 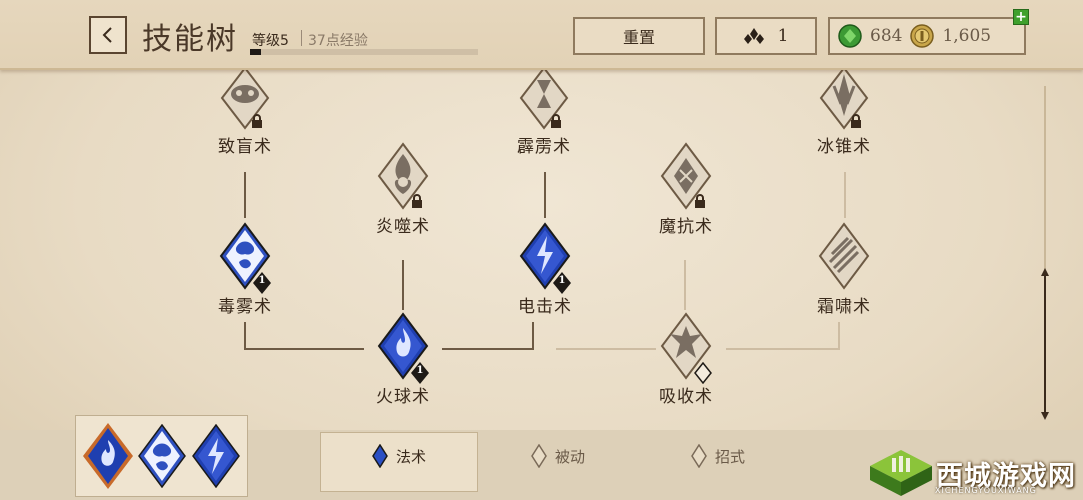 I want to click on skill-points-counter: 1, so click(x=766, y=36).